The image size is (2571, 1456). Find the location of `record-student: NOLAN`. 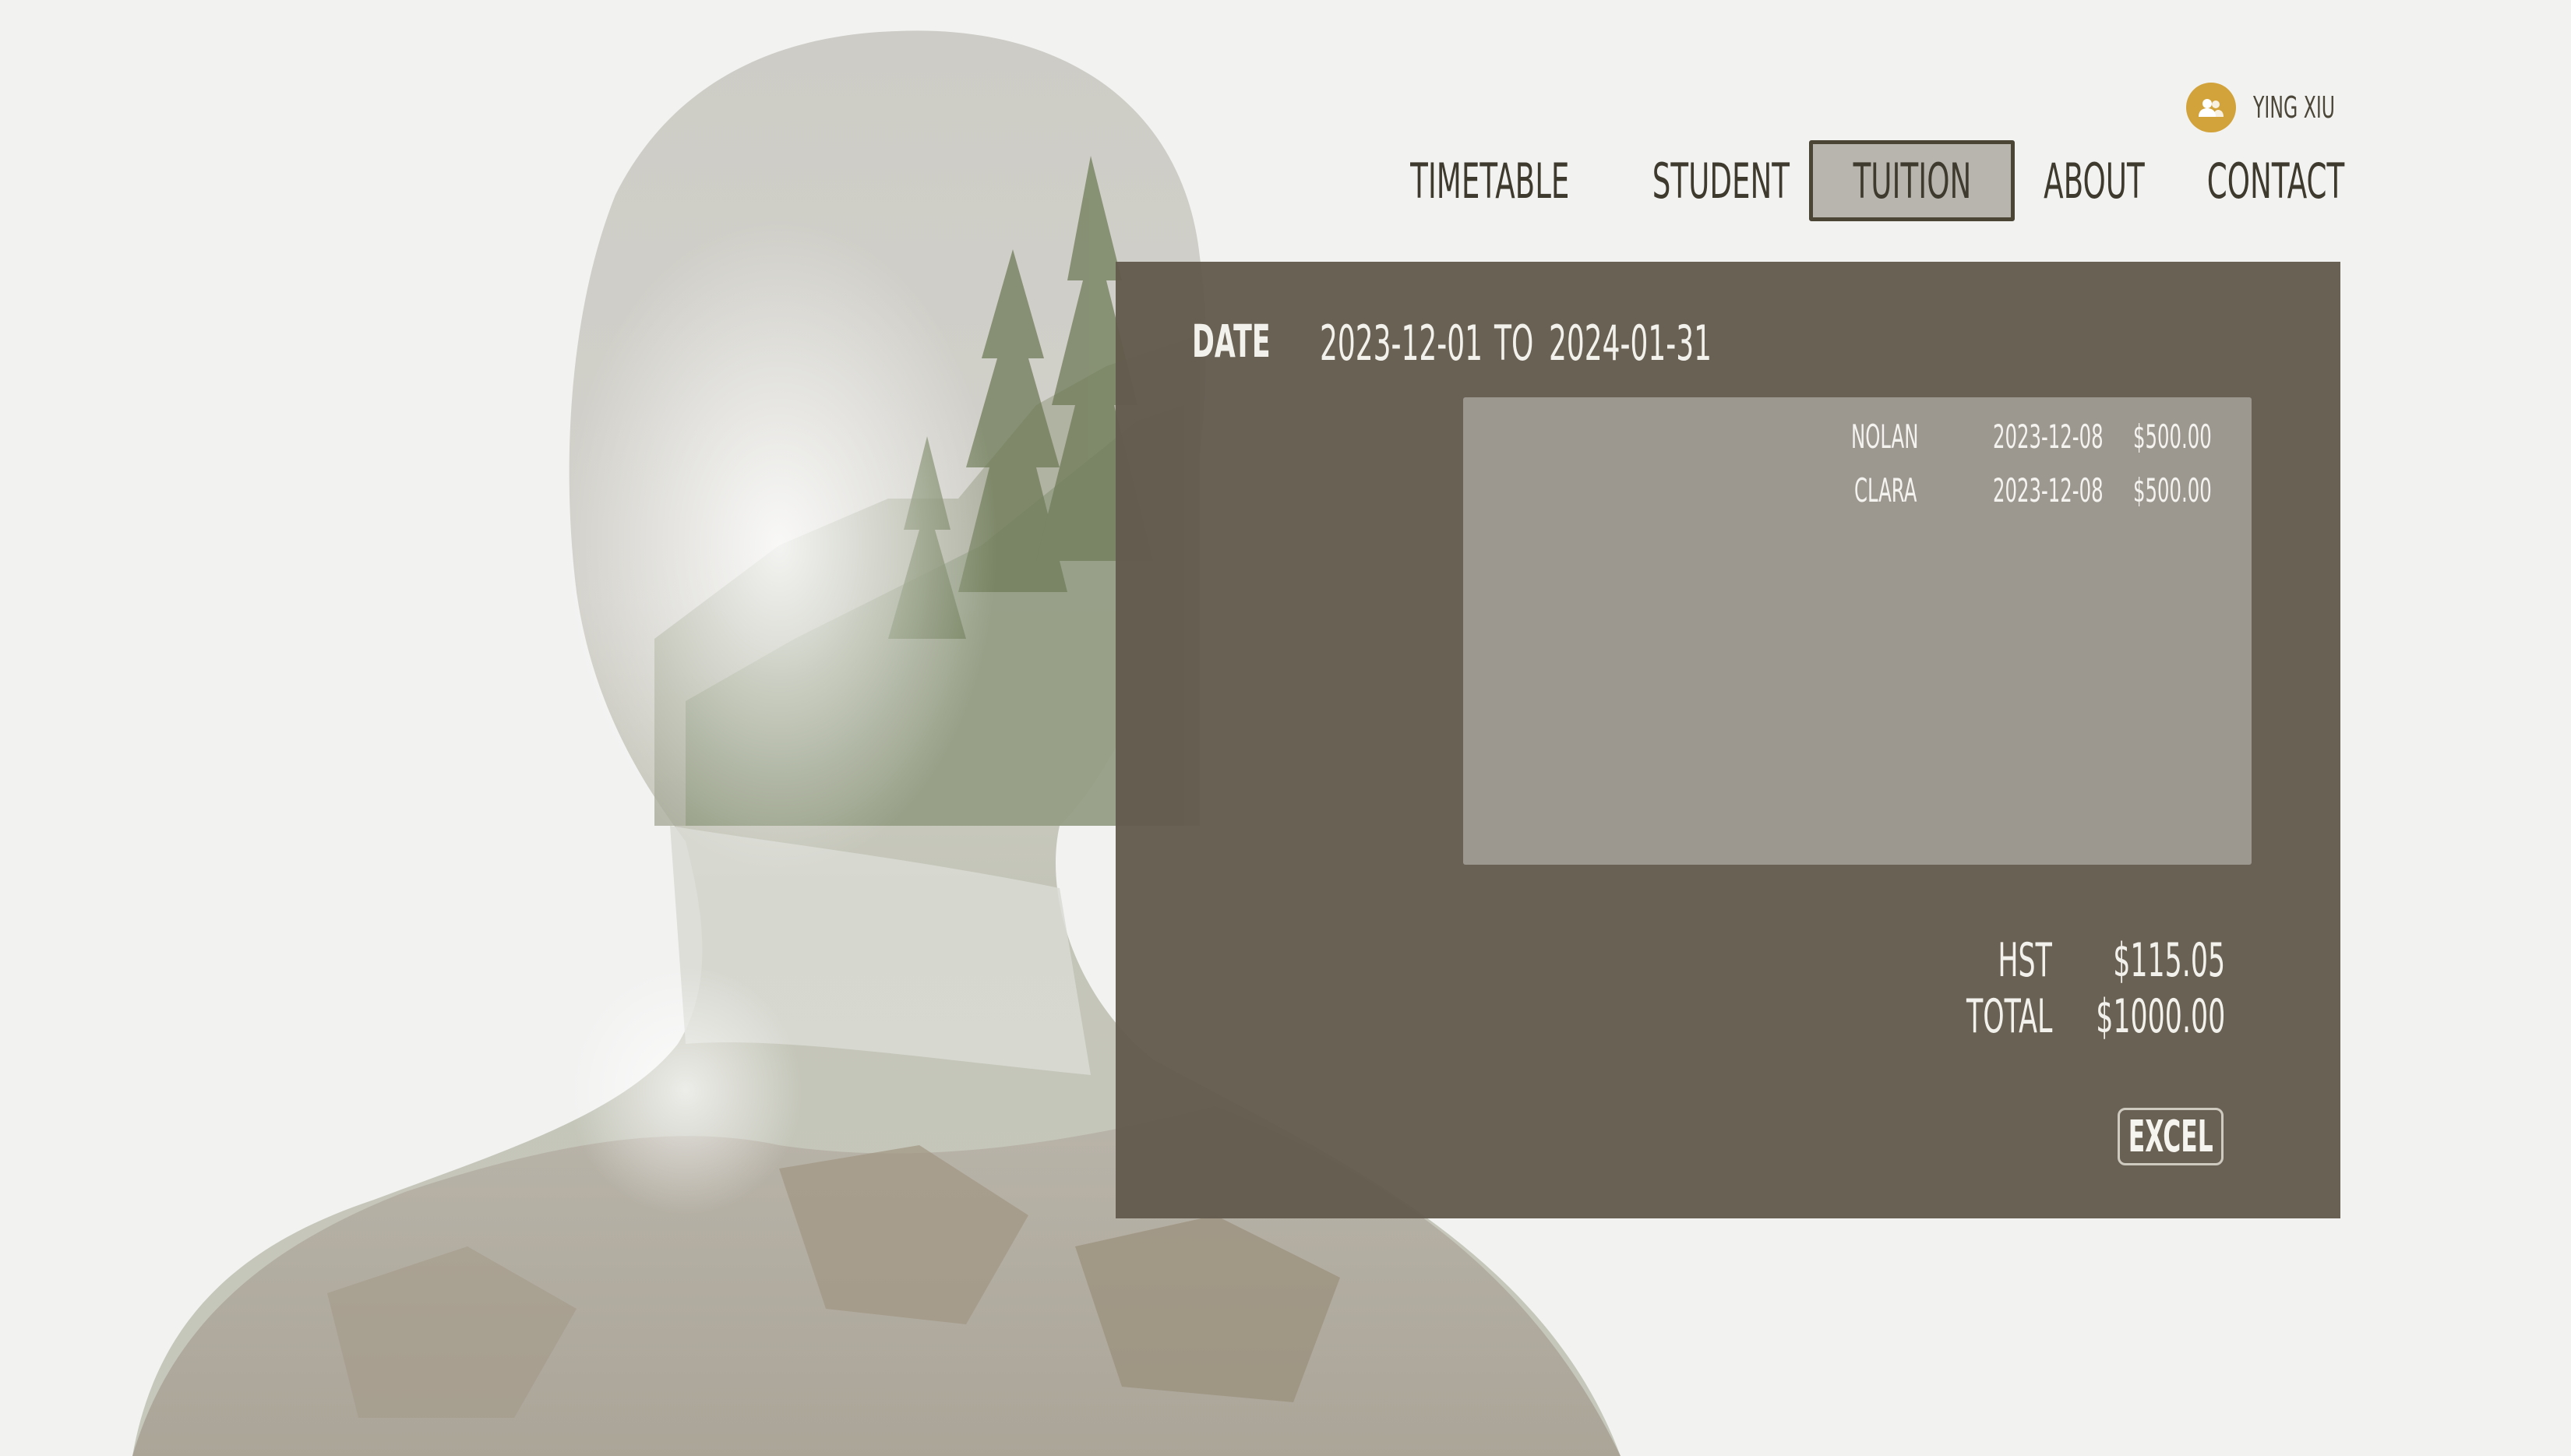

record-student: NOLAN is located at coordinates (1885, 437).